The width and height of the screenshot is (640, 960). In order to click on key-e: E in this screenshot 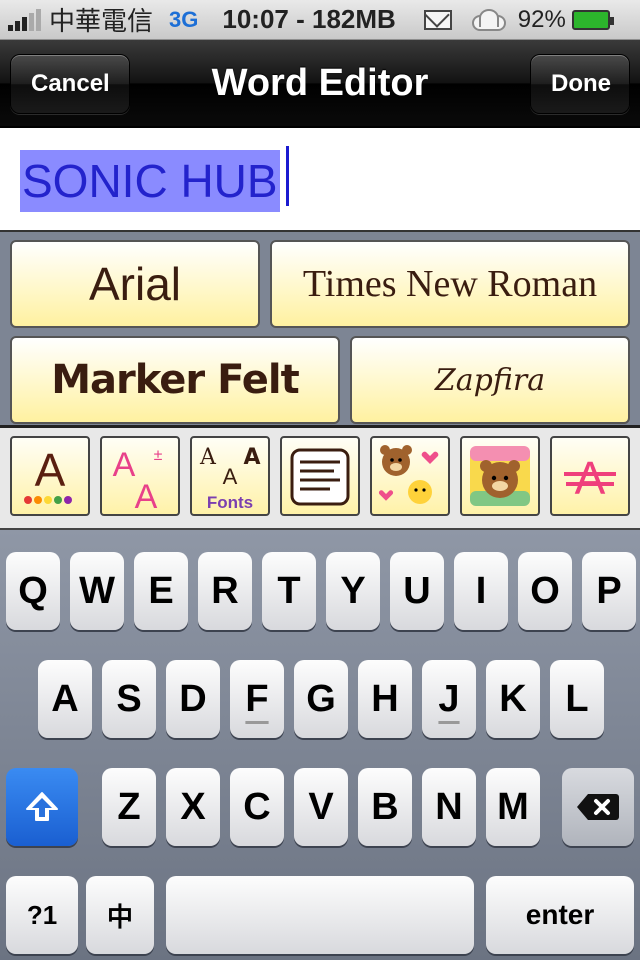, I will do `click(161, 591)`.